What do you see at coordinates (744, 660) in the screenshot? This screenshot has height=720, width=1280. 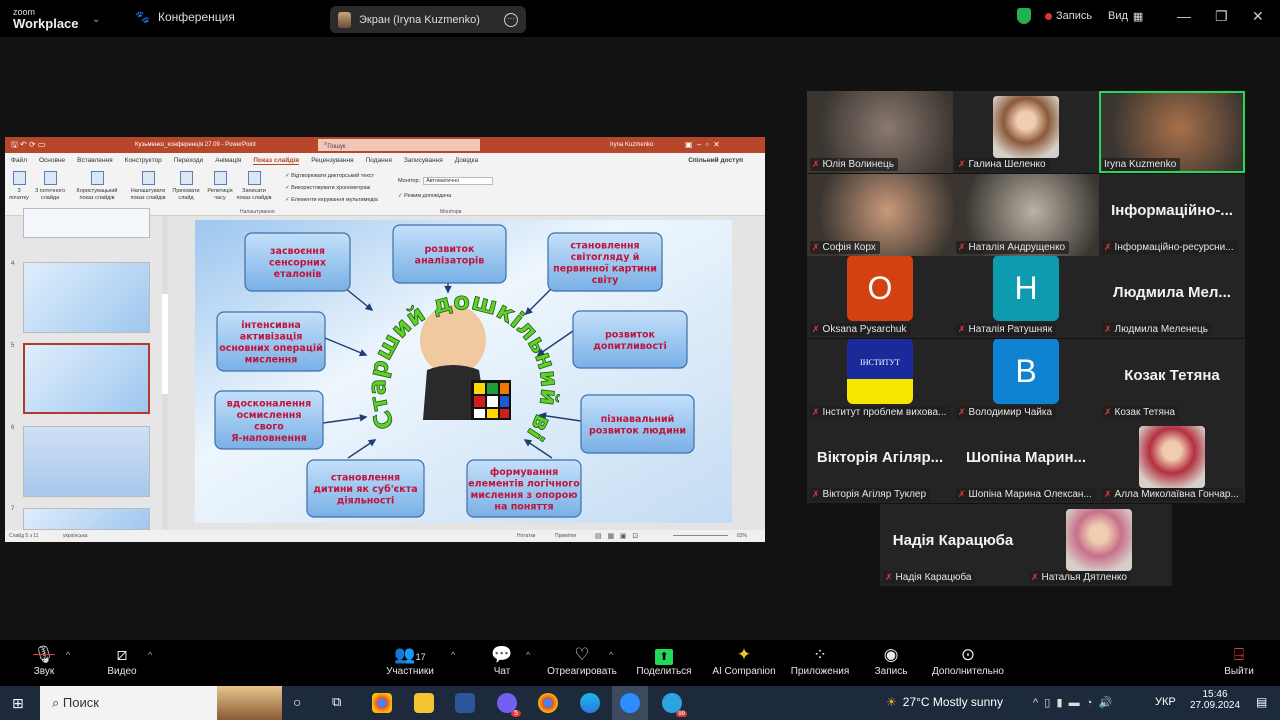 I see `ai-companion-button: ✦ AI Companion` at bounding box center [744, 660].